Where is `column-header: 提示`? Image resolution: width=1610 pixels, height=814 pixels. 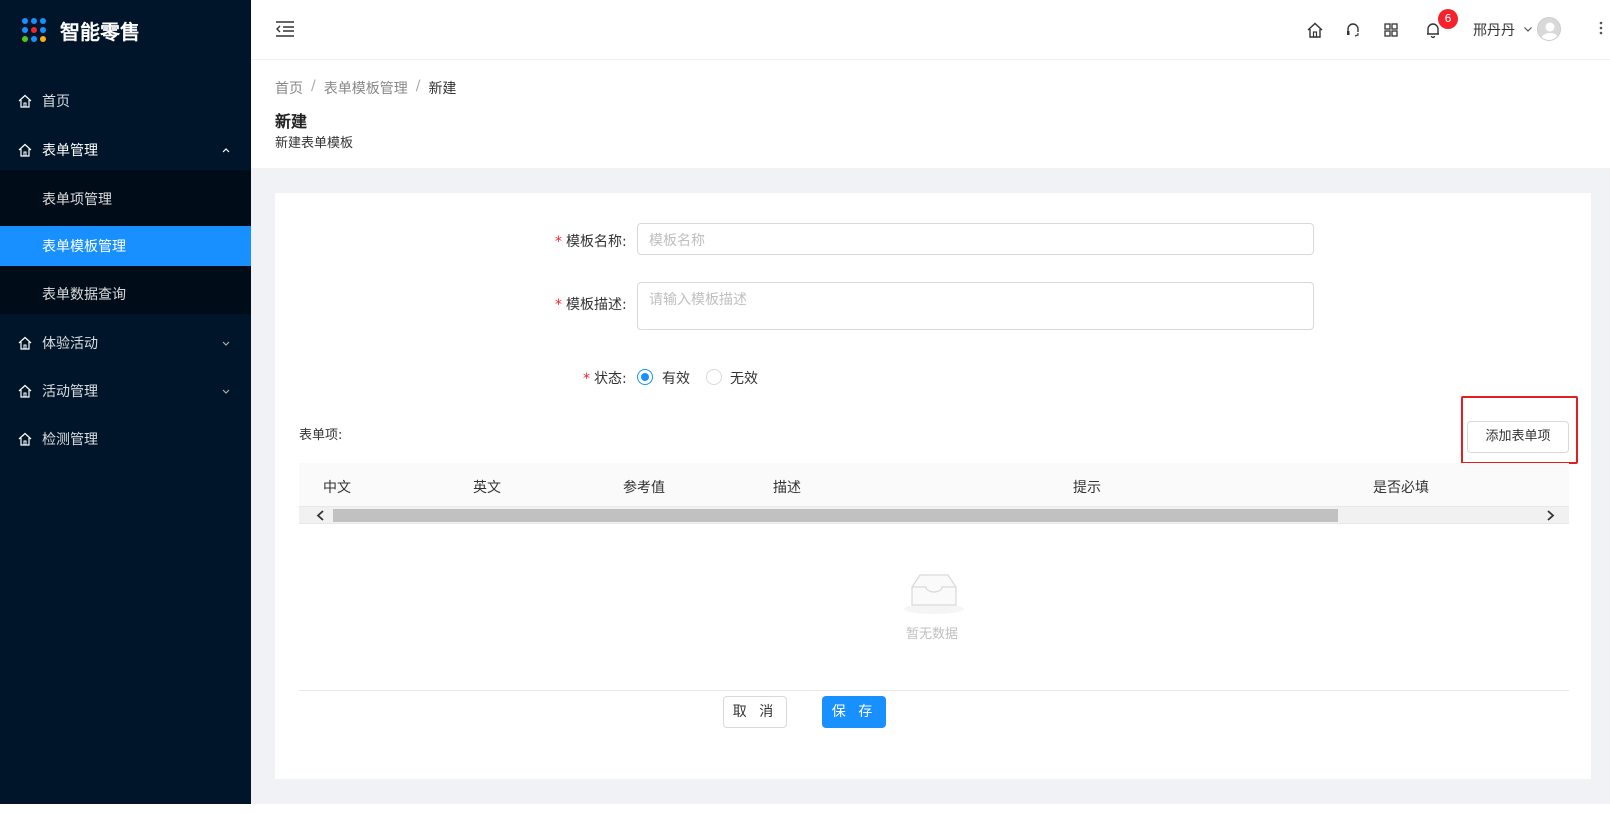 column-header: 提示 is located at coordinates (1087, 487).